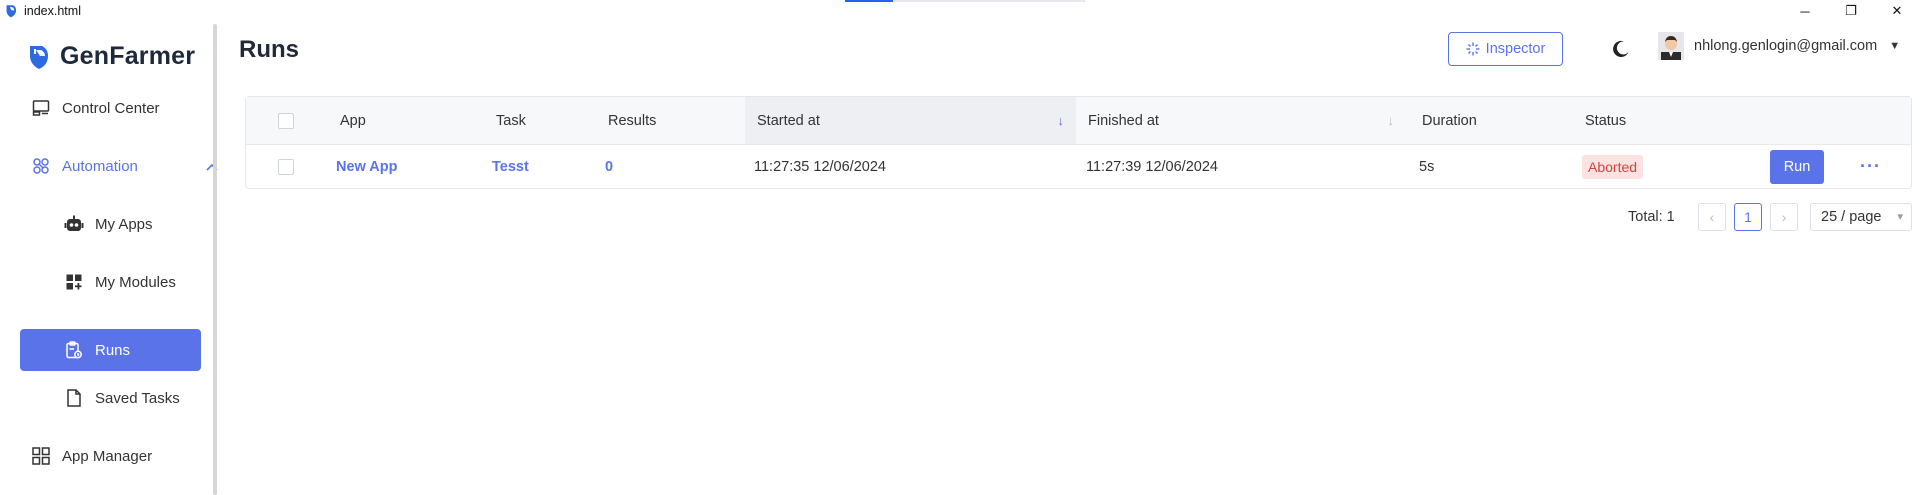 This screenshot has width=1920, height=495. What do you see at coordinates (1123, 120) in the screenshot?
I see `column-header-label: Finished at` at bounding box center [1123, 120].